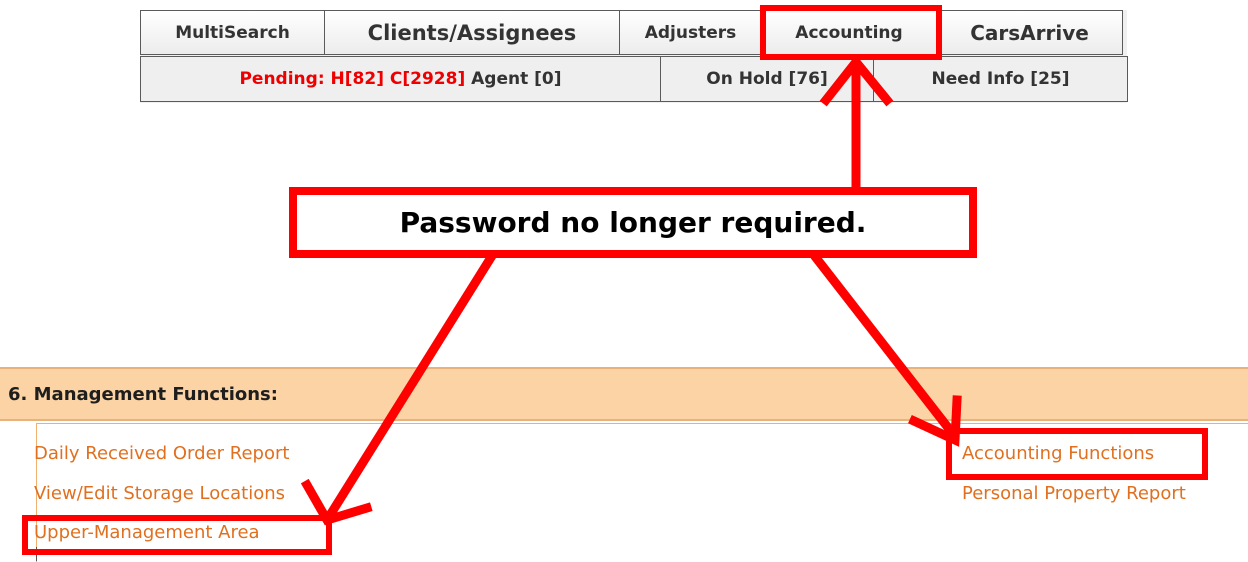 The width and height of the screenshot is (1248, 562). I want to click on tab-carsarrive: CarsArrive, so click(1029, 32).